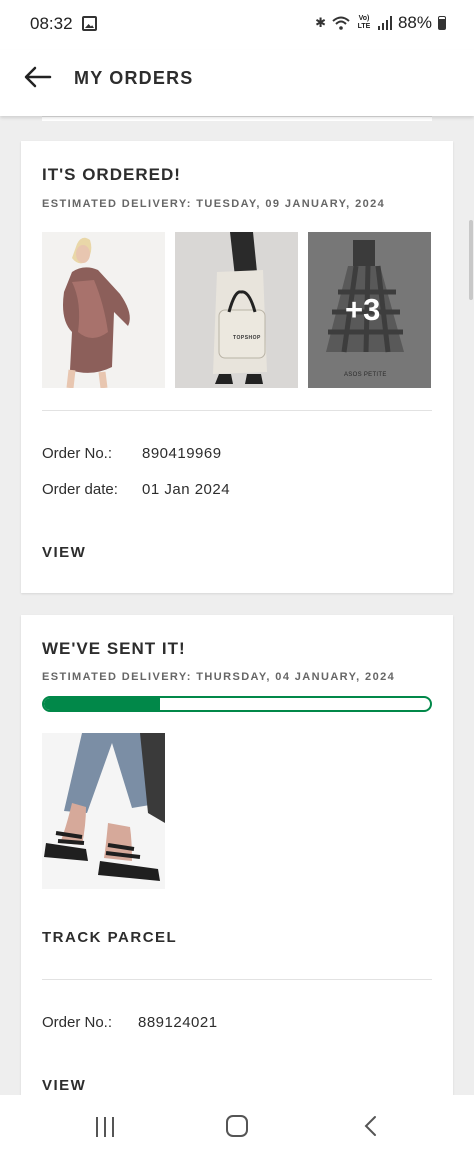  Describe the element at coordinates (365, 375) in the screenshot. I see `brand-label: ASOS PETITE` at that location.